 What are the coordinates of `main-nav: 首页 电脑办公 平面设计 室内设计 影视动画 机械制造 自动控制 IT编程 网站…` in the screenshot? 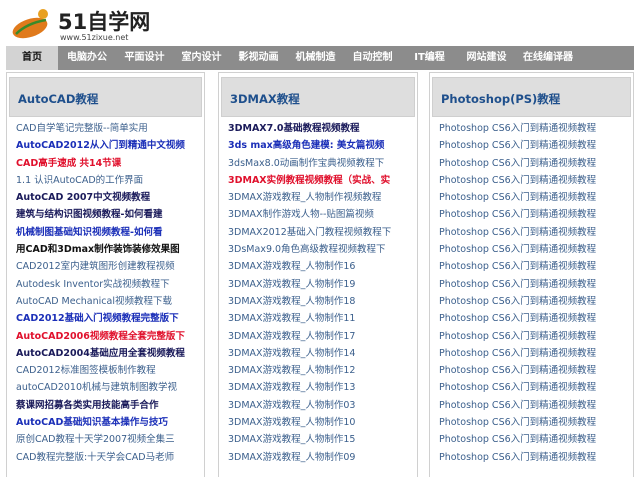 It's located at (320, 58).